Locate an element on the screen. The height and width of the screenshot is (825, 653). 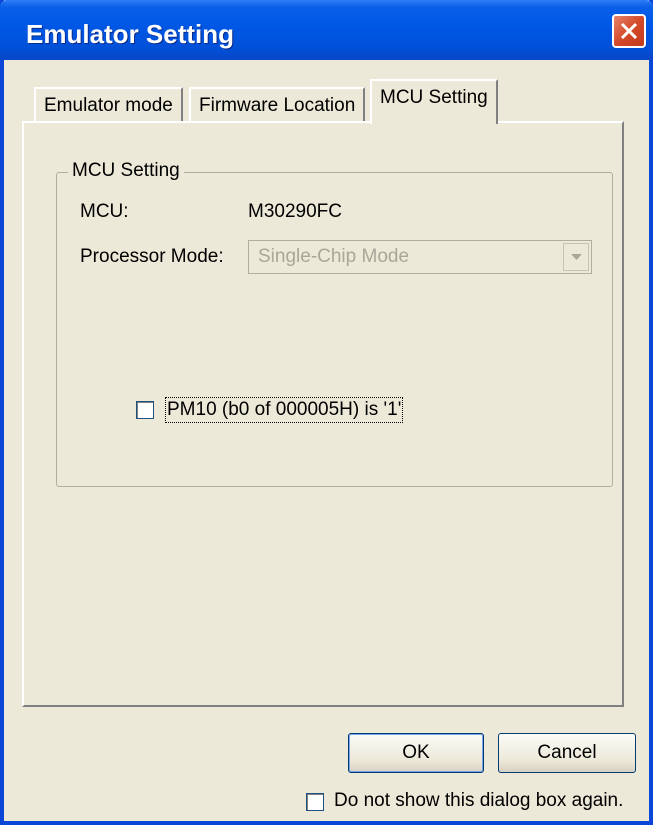
chevron-down-icon is located at coordinates (576, 257).